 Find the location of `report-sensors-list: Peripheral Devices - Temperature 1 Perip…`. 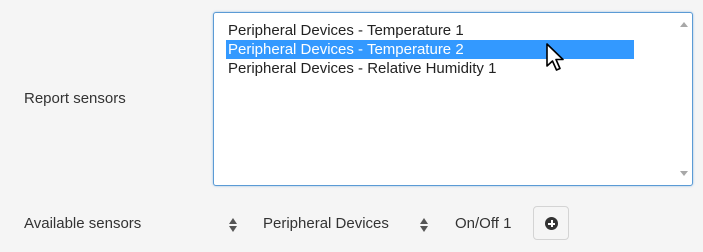

report-sensors-list: Peripheral Devices - Temperature 1 Perip… is located at coordinates (449, 49).